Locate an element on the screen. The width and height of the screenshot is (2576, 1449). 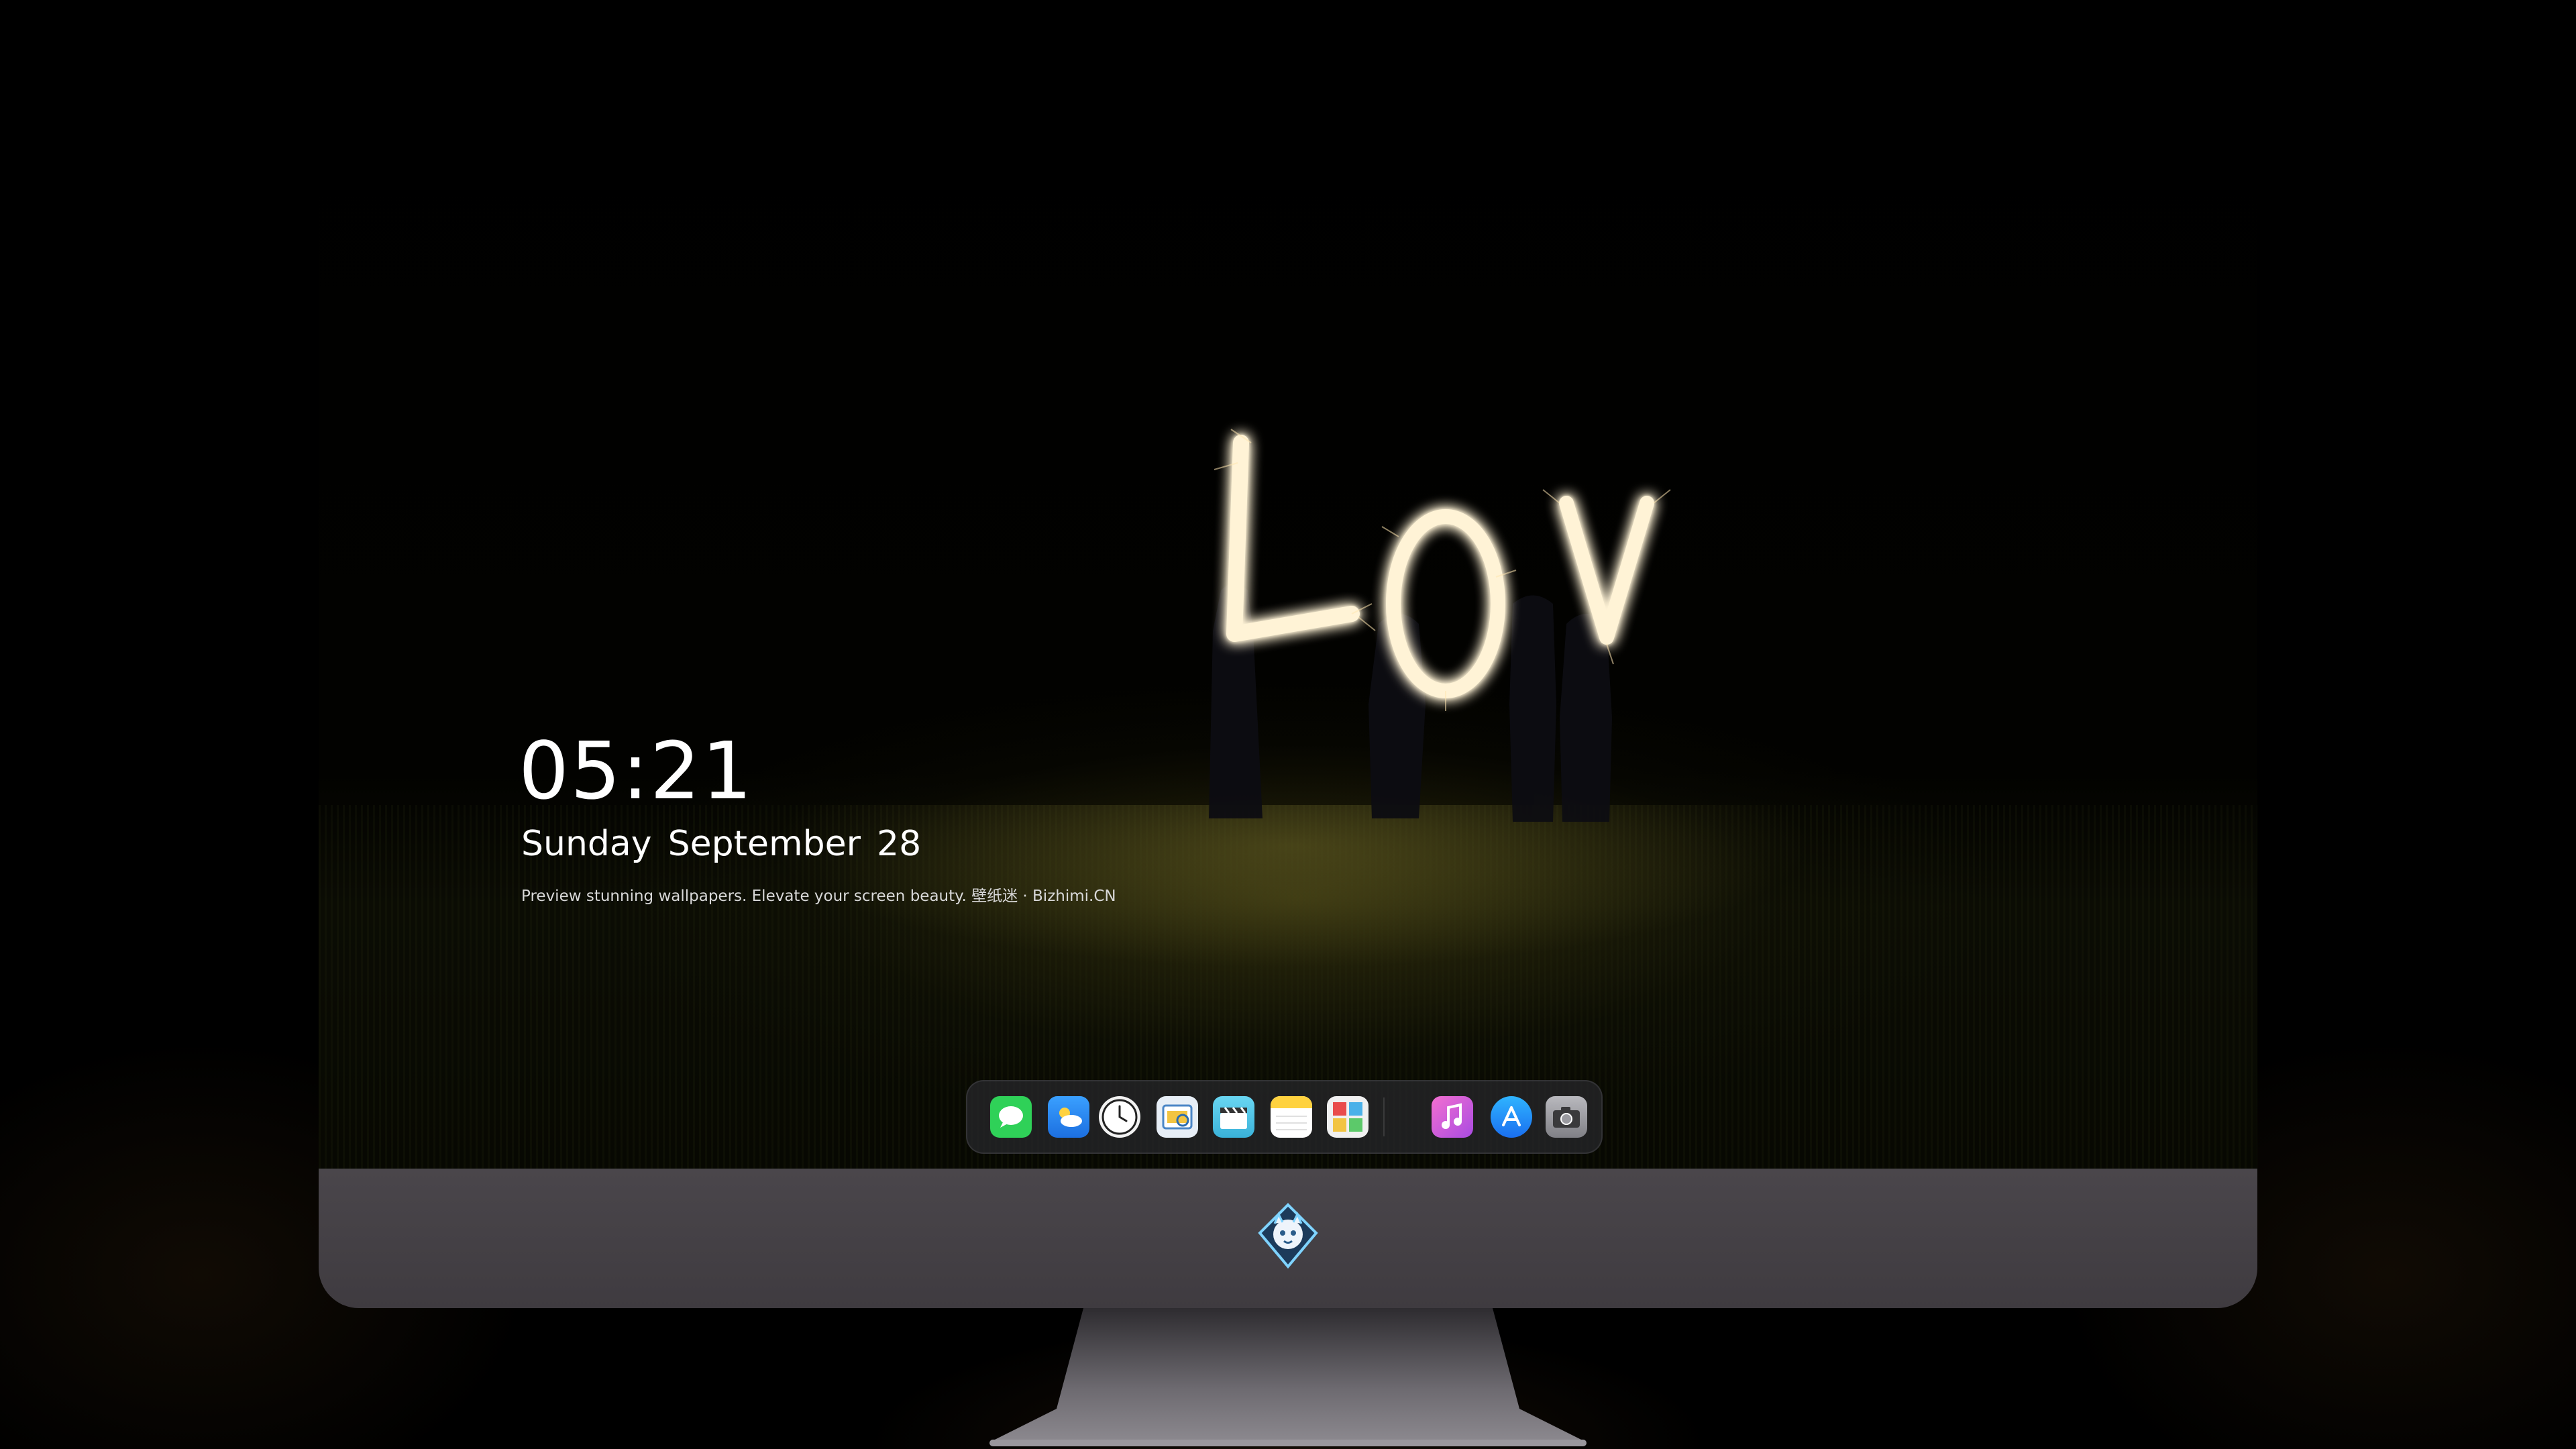
mascot-logo-icon is located at coordinates (1288, 1236).